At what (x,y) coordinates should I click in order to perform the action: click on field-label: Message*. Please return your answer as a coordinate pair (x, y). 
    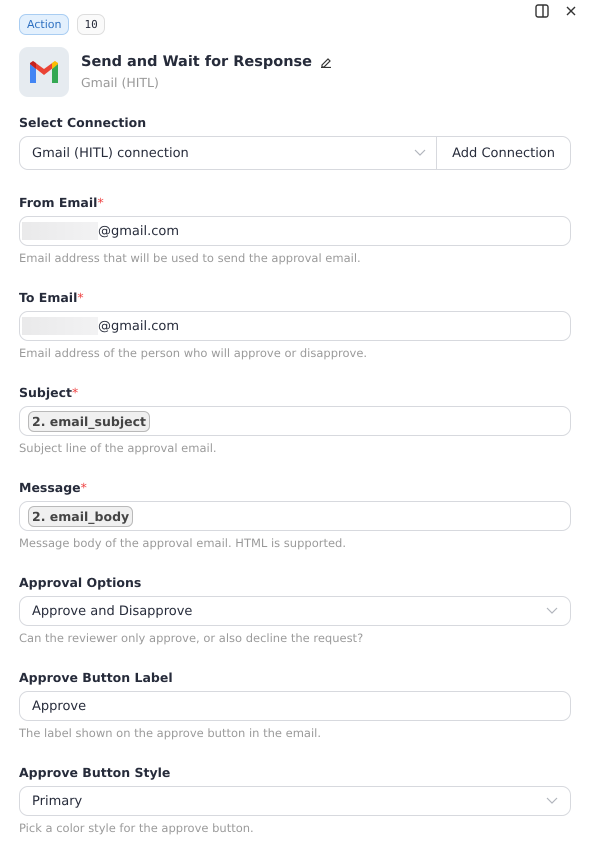
    Looking at the image, I should click on (53, 487).